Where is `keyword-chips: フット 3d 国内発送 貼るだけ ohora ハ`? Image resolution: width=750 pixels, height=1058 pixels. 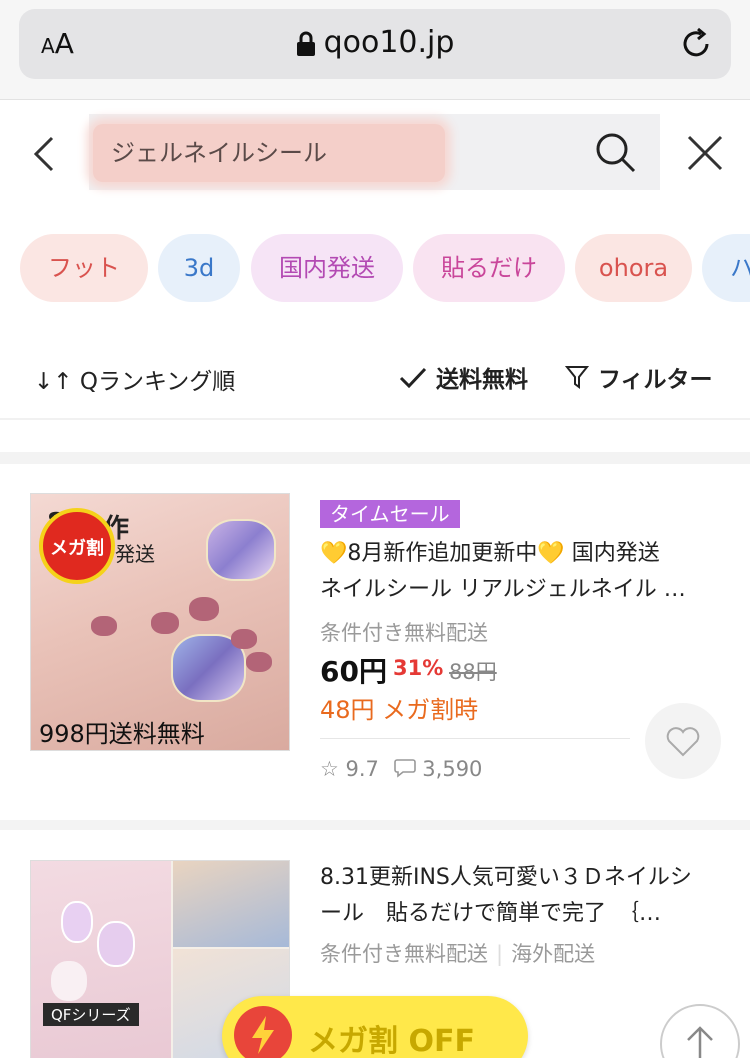
keyword-chips: フット 3d 国内発送 貼るだけ ohora ハ is located at coordinates (375, 268).